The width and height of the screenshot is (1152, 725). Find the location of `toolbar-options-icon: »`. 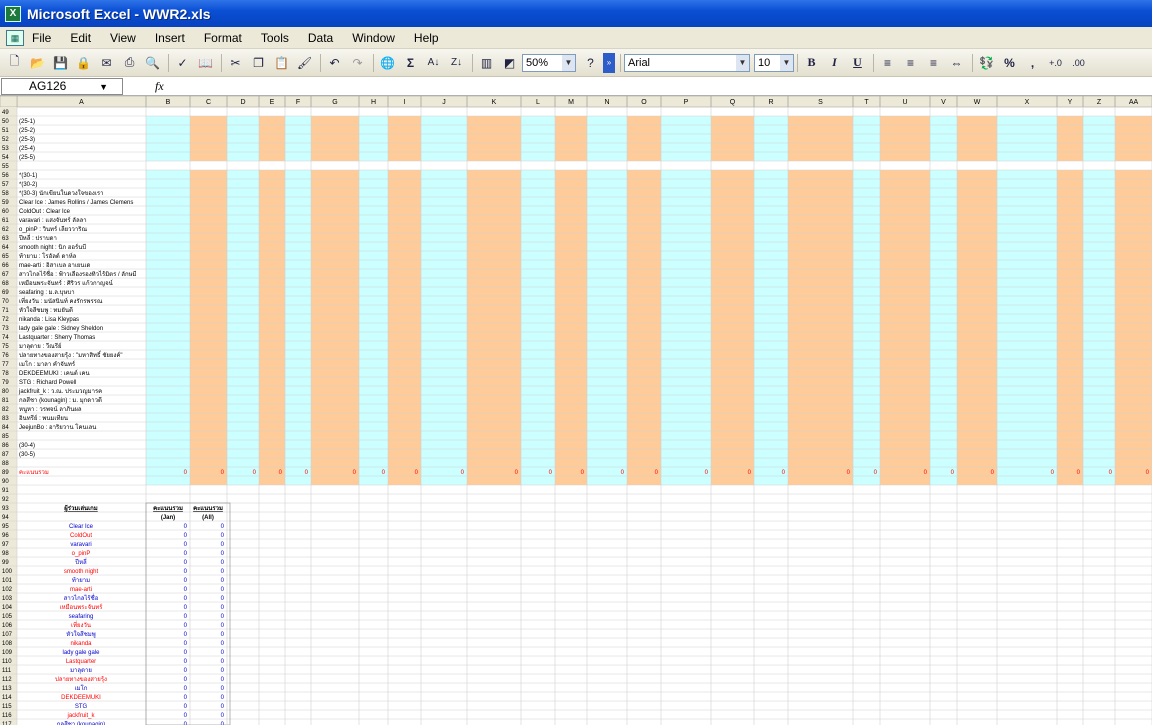

toolbar-options-icon: » is located at coordinates (609, 62).